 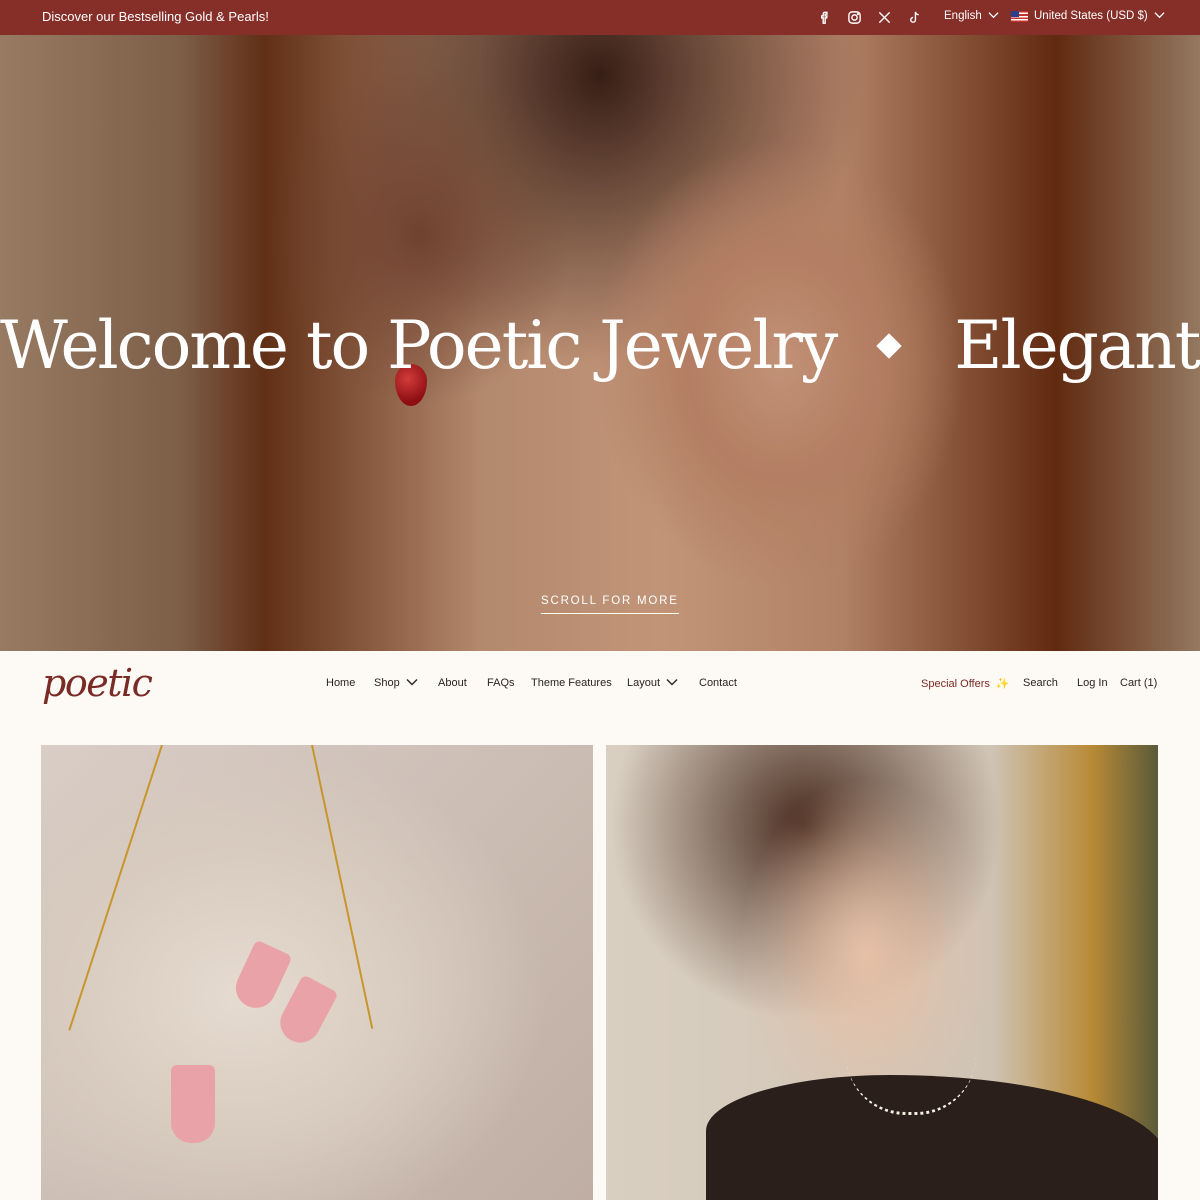 I want to click on x-icon, so click(x=884, y=17).